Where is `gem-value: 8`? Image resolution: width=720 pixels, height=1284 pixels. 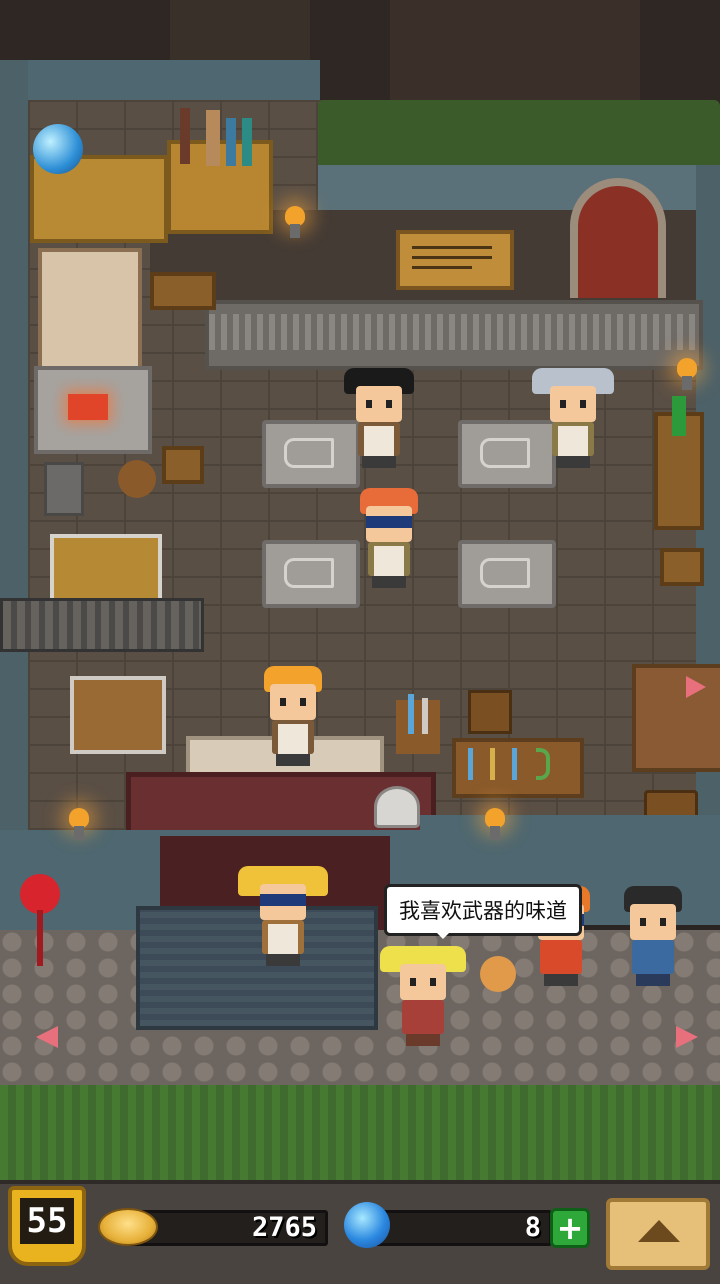 gem-value: 8 is located at coordinates (532, 1227).